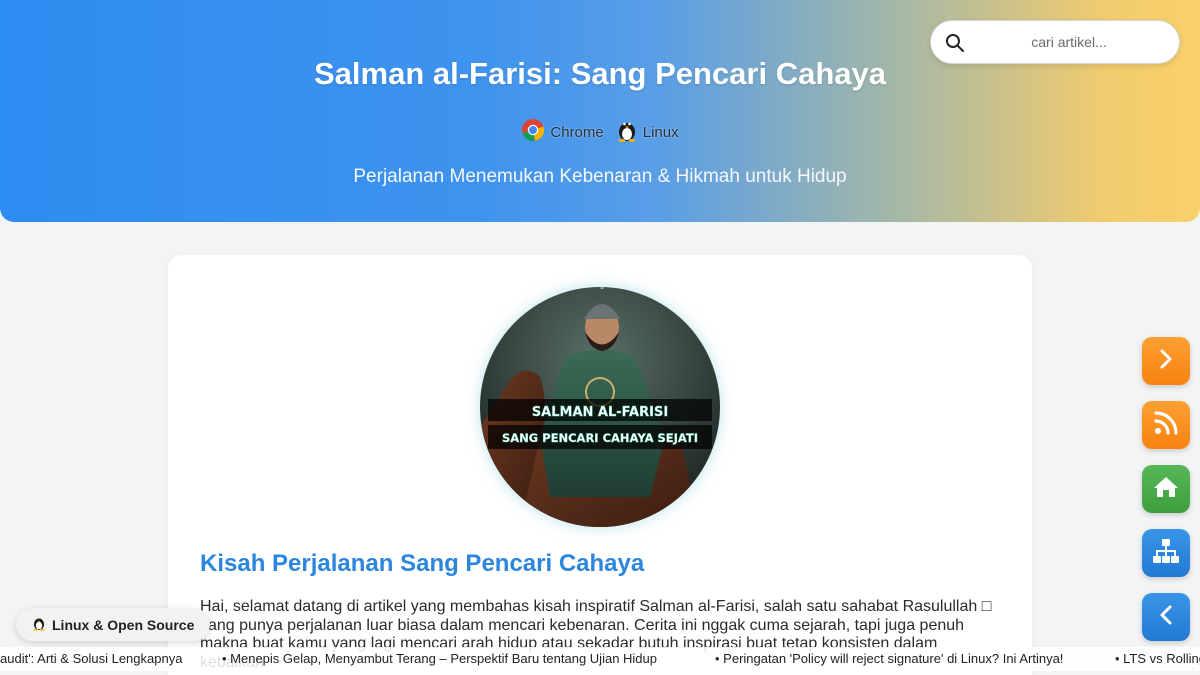 The image size is (1200, 675). I want to click on sitemap-button, so click(1166, 553).